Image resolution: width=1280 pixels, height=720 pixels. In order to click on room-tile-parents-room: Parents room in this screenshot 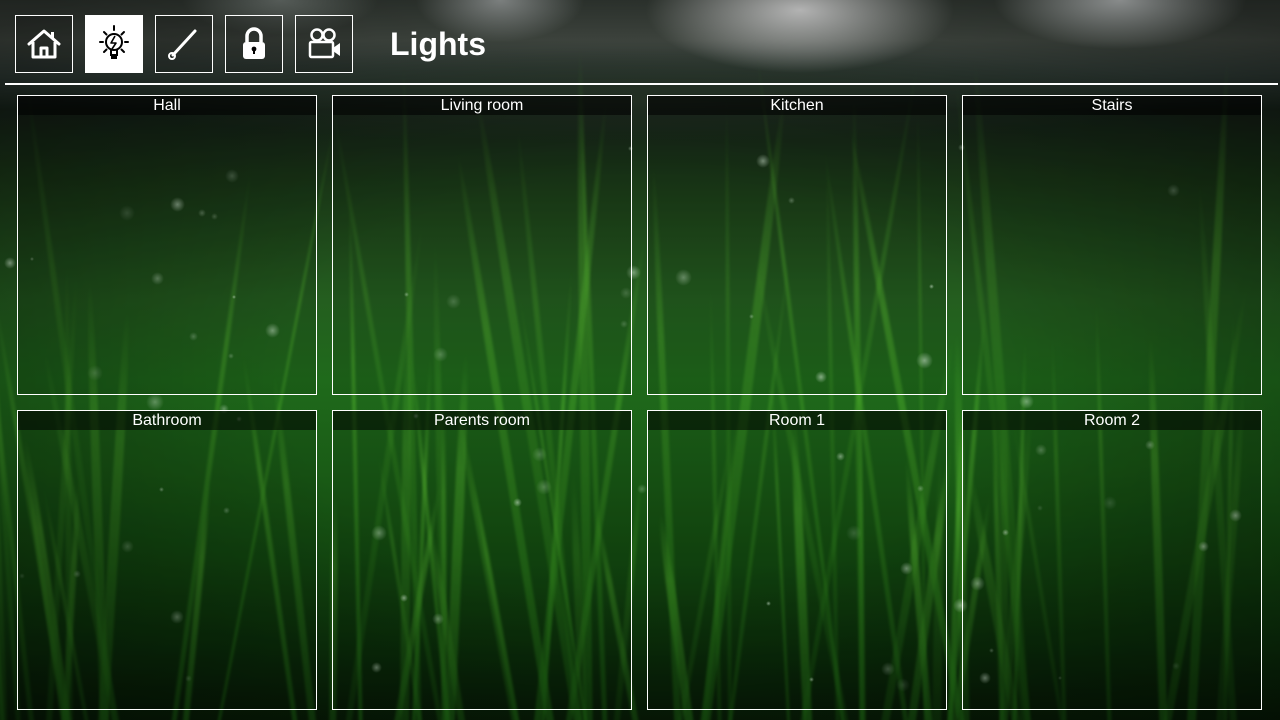, I will do `click(482, 560)`.